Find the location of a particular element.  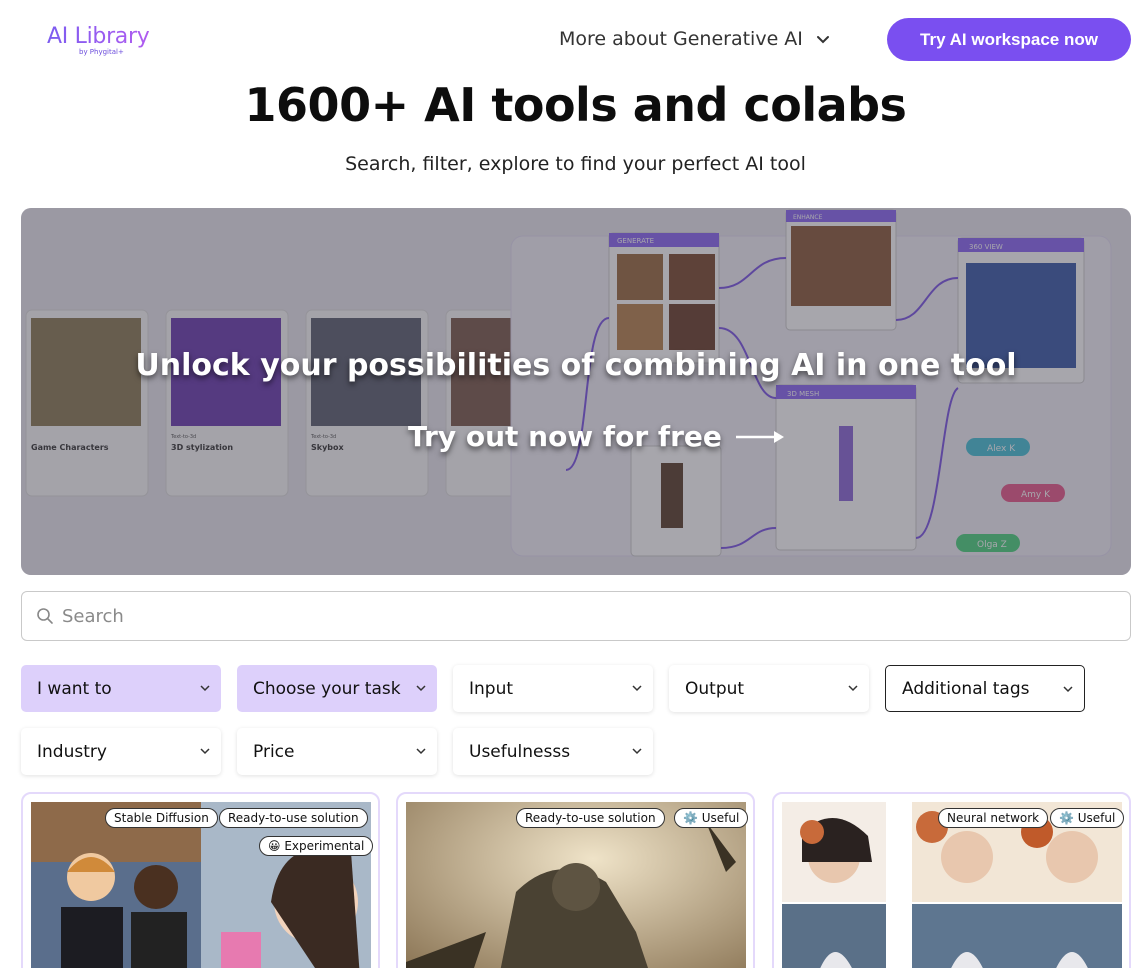

tag-neural-network: Neural network is located at coordinates (993, 818).